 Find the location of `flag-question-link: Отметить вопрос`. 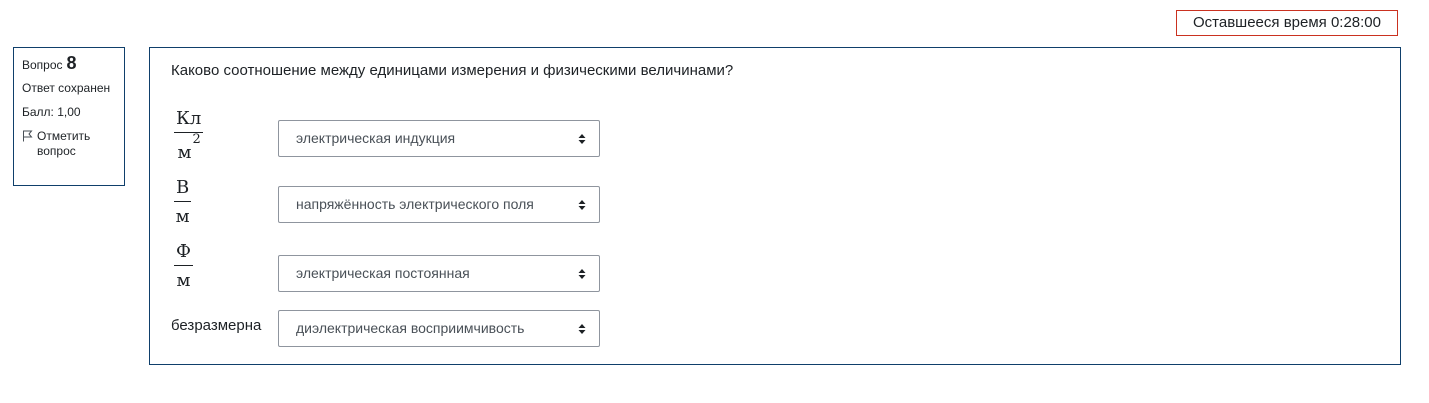

flag-question-link: Отметить вопрос is located at coordinates (69, 144).